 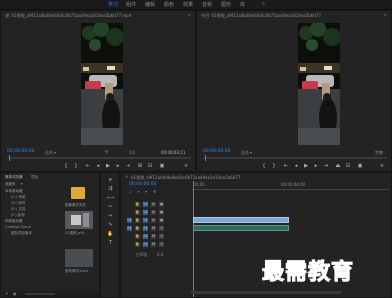 What do you see at coordinates (150, 4) in the screenshot?
I see `workspace-tab-editing: 编辑` at bounding box center [150, 4].